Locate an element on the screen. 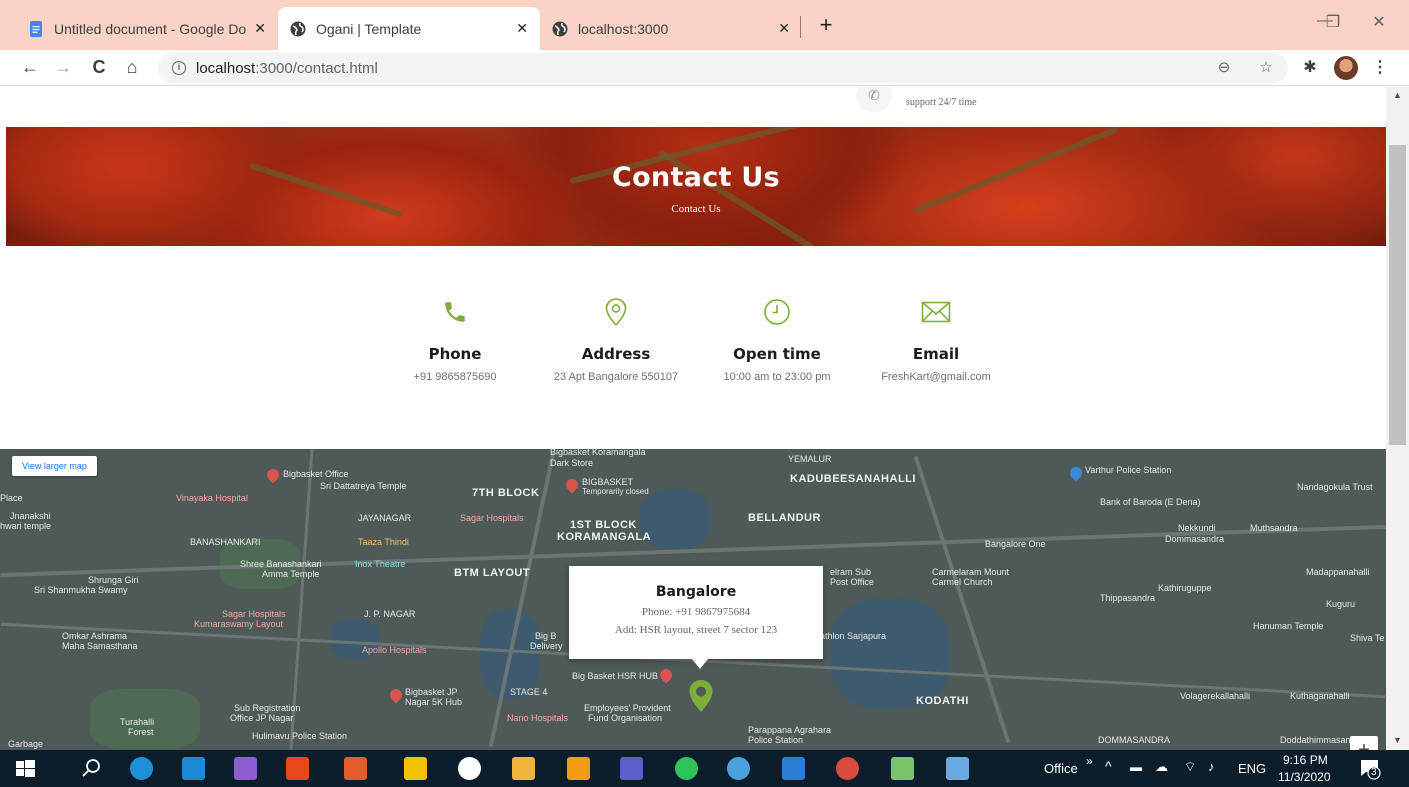 The height and width of the screenshot is (787, 1409). chrome-icon is located at coordinates (847, 768).